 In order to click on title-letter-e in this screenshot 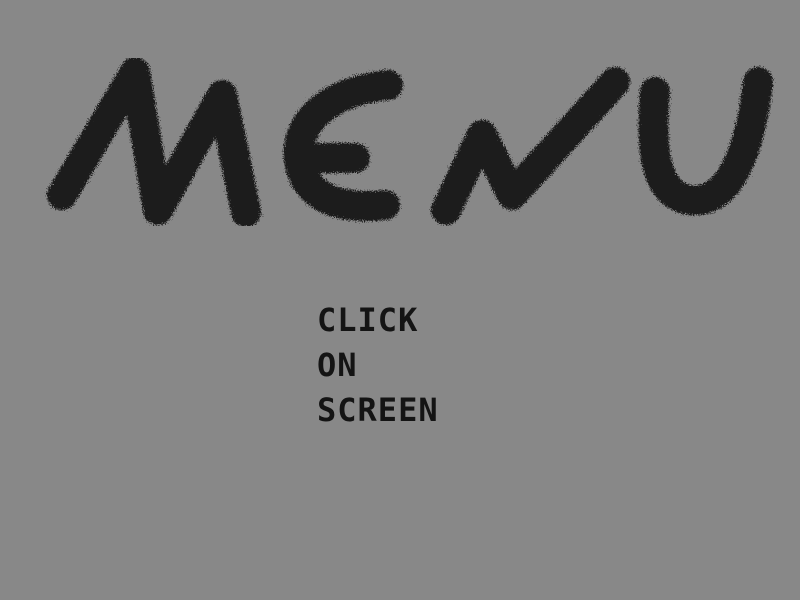, I will do `click(343, 146)`.